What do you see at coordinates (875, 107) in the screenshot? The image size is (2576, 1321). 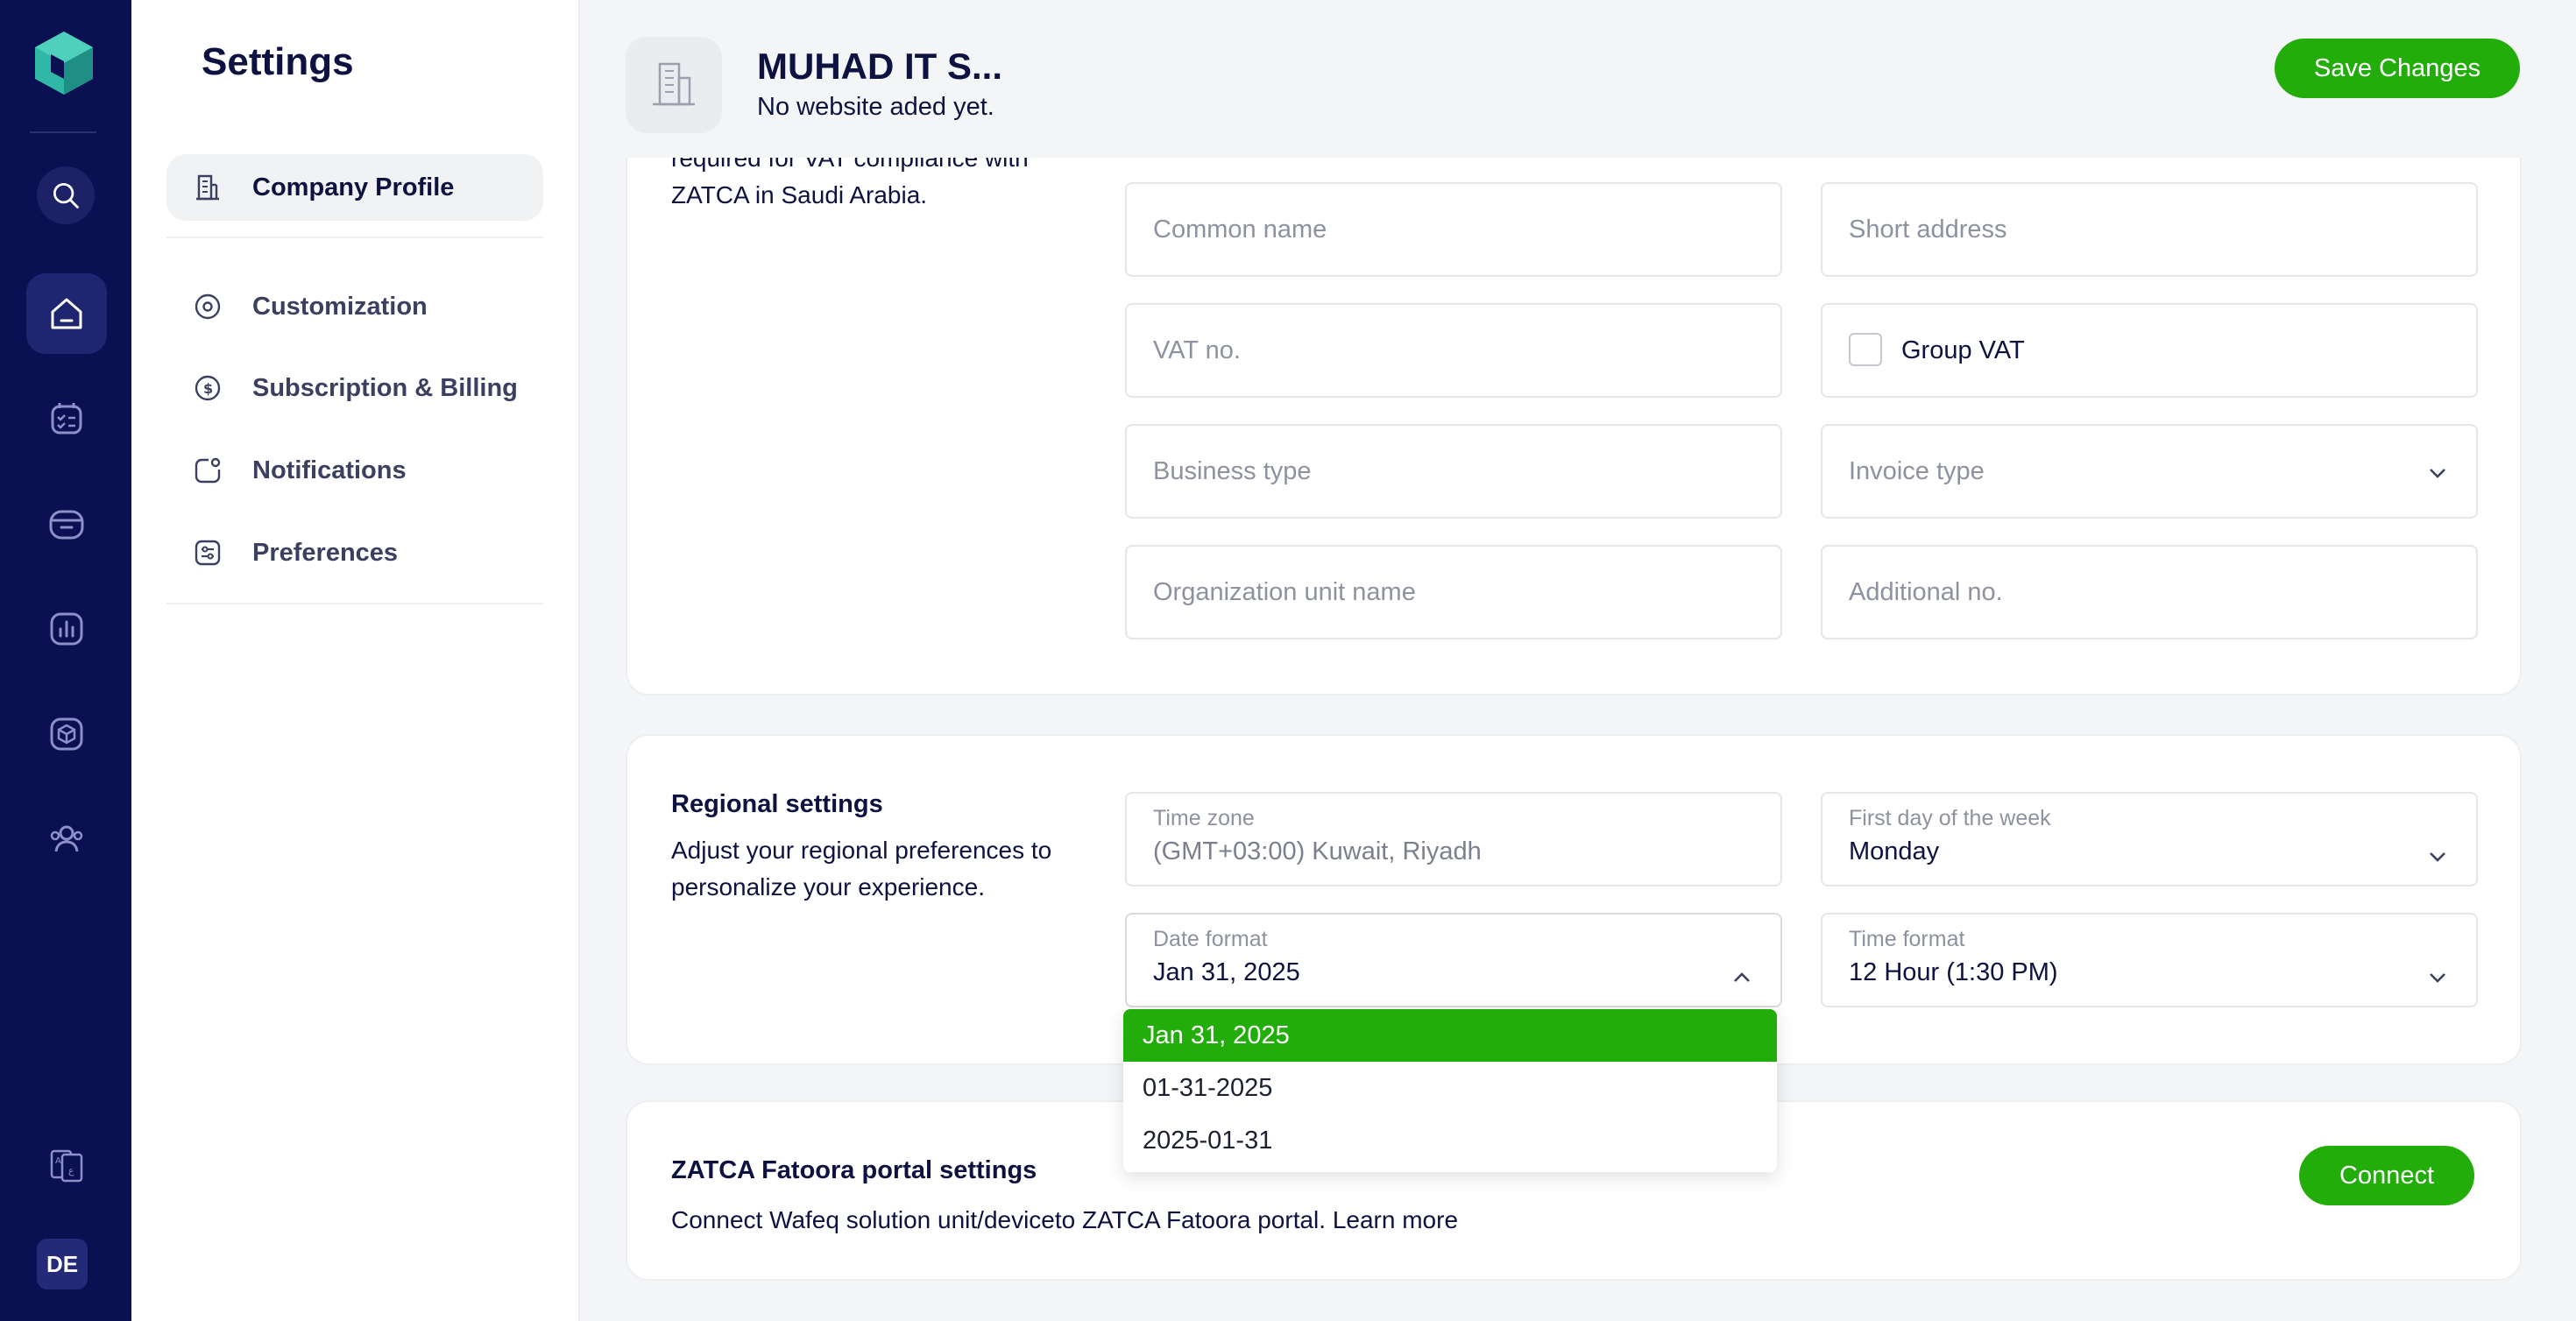 I see `company-website: No website aded yet.` at bounding box center [875, 107].